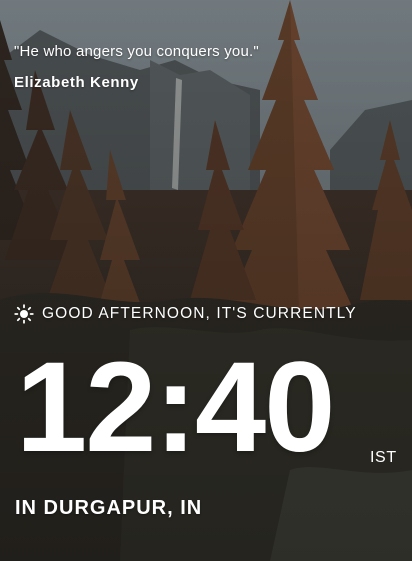  What do you see at coordinates (76, 82) in the screenshot?
I see `quote-author: Elizabeth Kenny` at bounding box center [76, 82].